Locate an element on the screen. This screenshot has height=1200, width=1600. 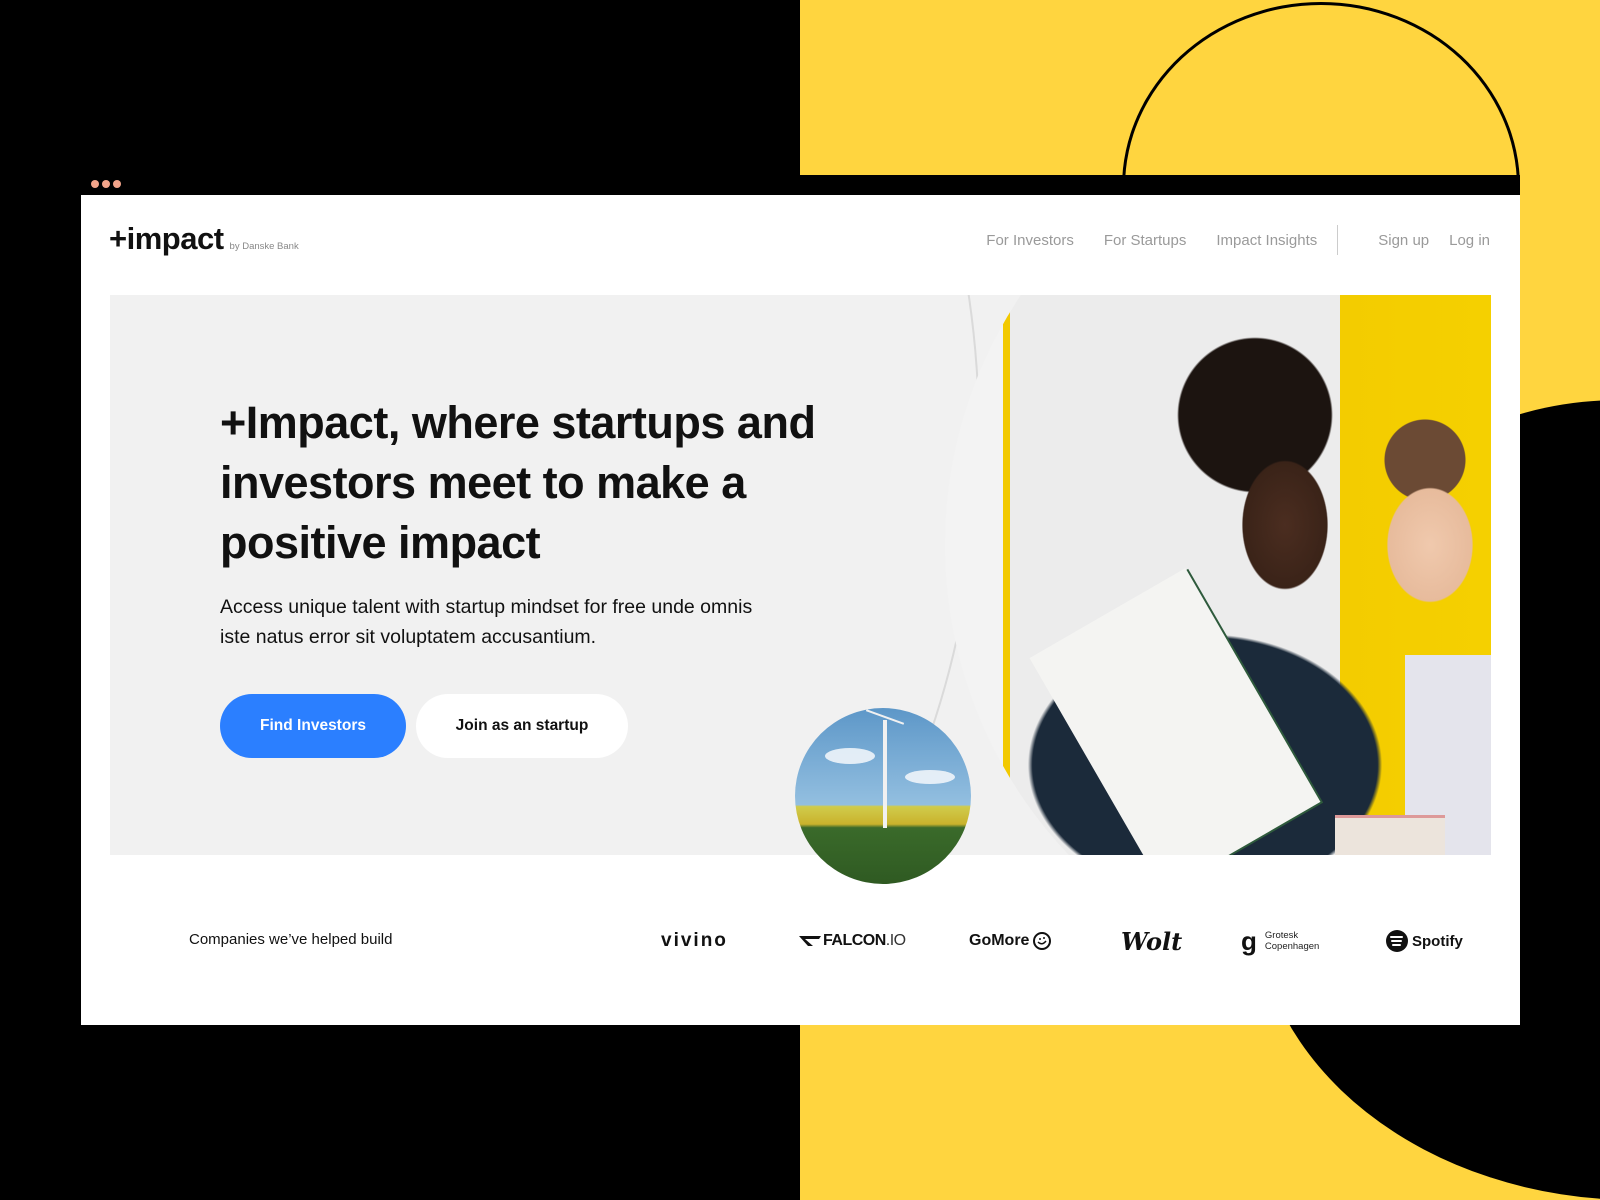
turbine-tower is located at coordinates (885, 774).